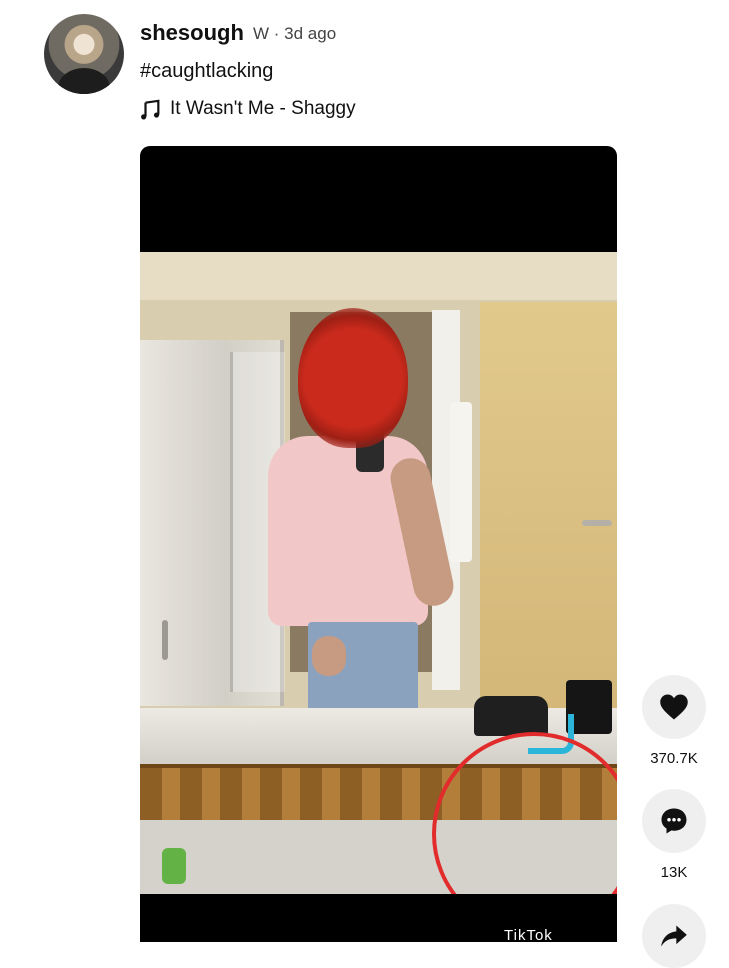 The height and width of the screenshot is (968, 729). What do you see at coordinates (192, 33) in the screenshot?
I see `username: shesough` at bounding box center [192, 33].